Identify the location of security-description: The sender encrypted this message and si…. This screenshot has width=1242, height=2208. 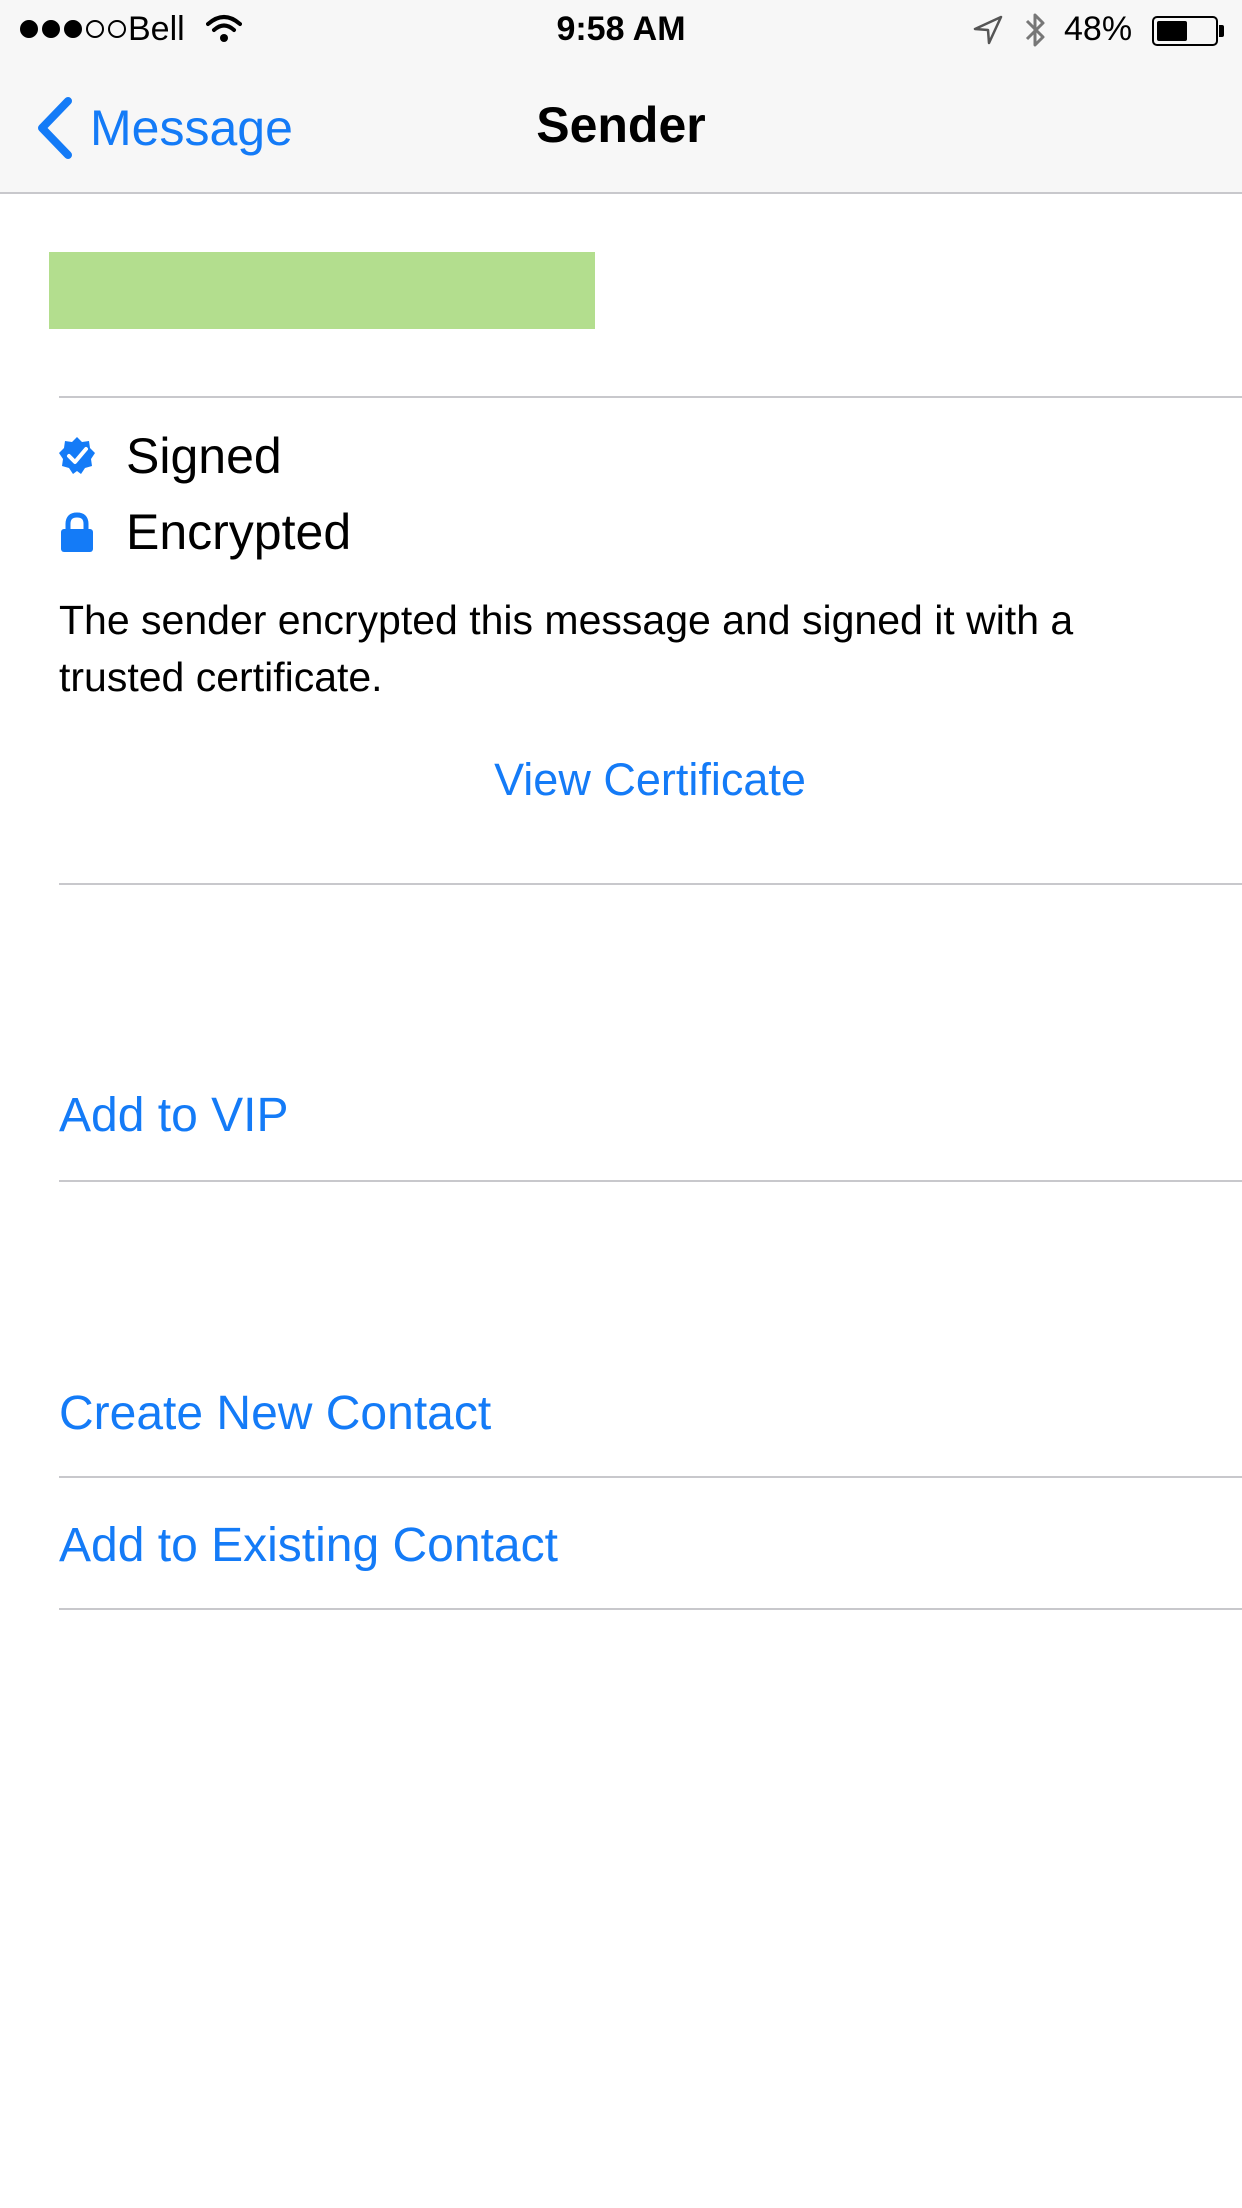
(566, 648).